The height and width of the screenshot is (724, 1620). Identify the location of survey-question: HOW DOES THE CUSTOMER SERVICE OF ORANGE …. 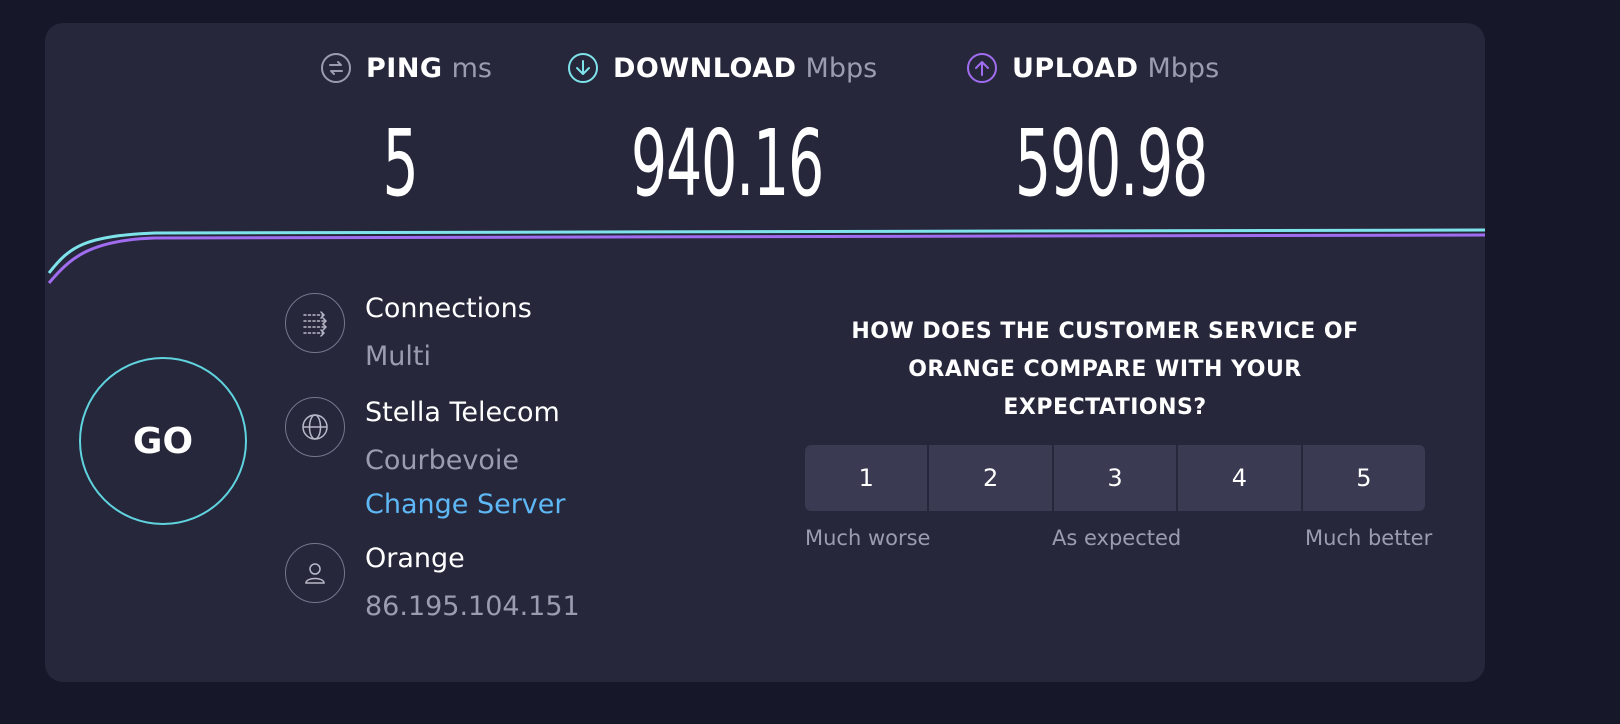
(1105, 369).